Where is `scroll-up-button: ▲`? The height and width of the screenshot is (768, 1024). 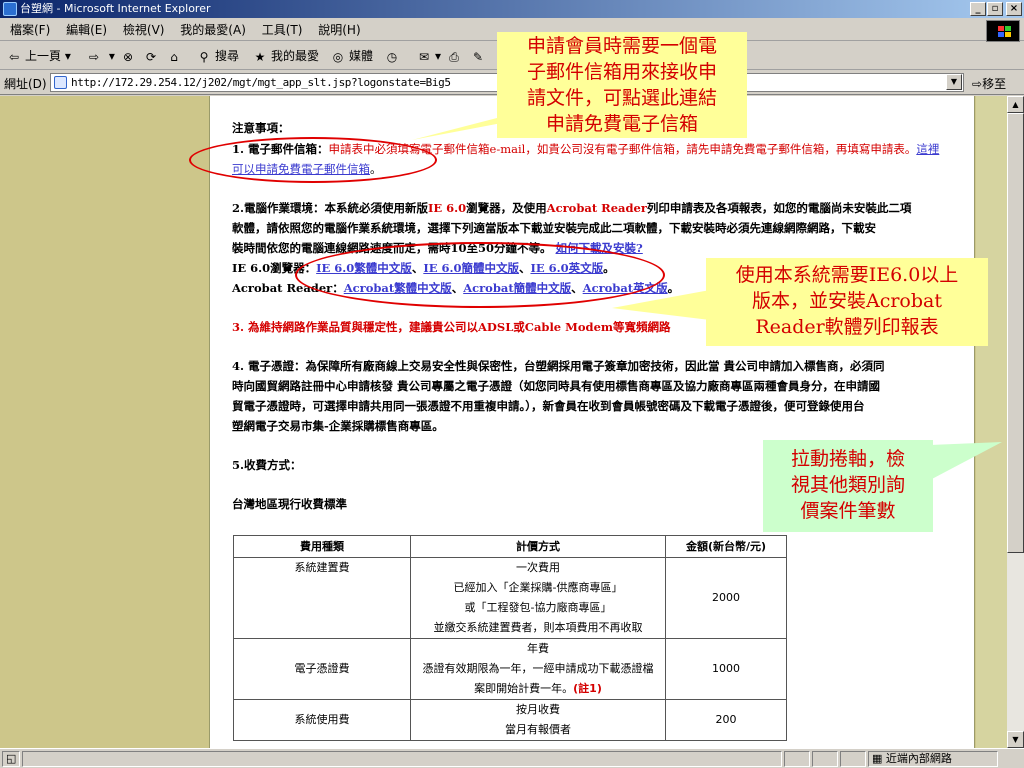
scroll-up-button: ▲ is located at coordinates (1015, 104).